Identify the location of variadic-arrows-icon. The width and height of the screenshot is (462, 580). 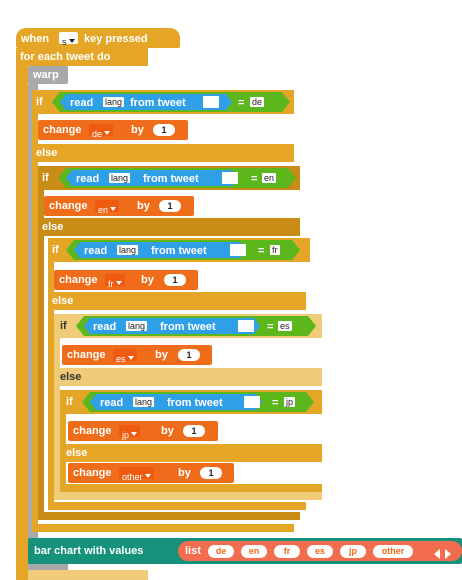
(443, 552).